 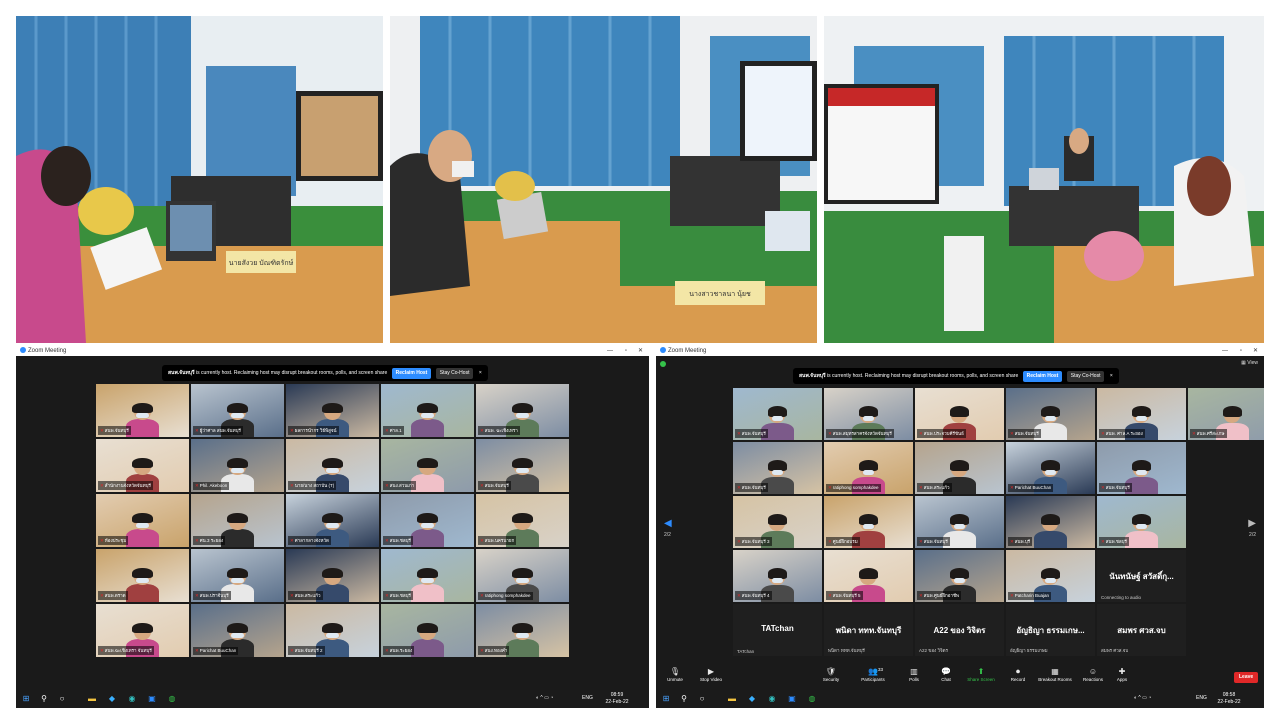 I want to click on toolbar-record-button: ⏺ Record, so click(x=1018, y=674).